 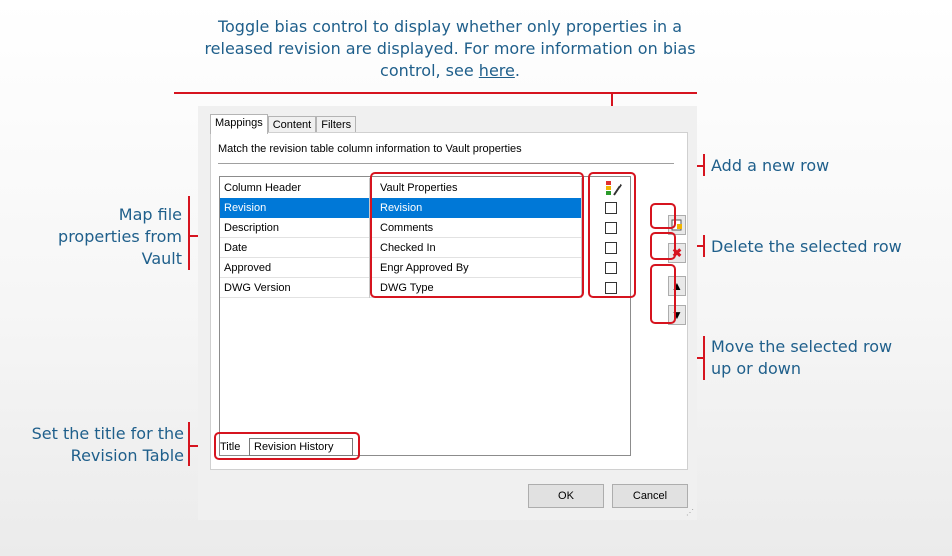 I want to click on vault-properties-highlight, so click(x=477, y=235).